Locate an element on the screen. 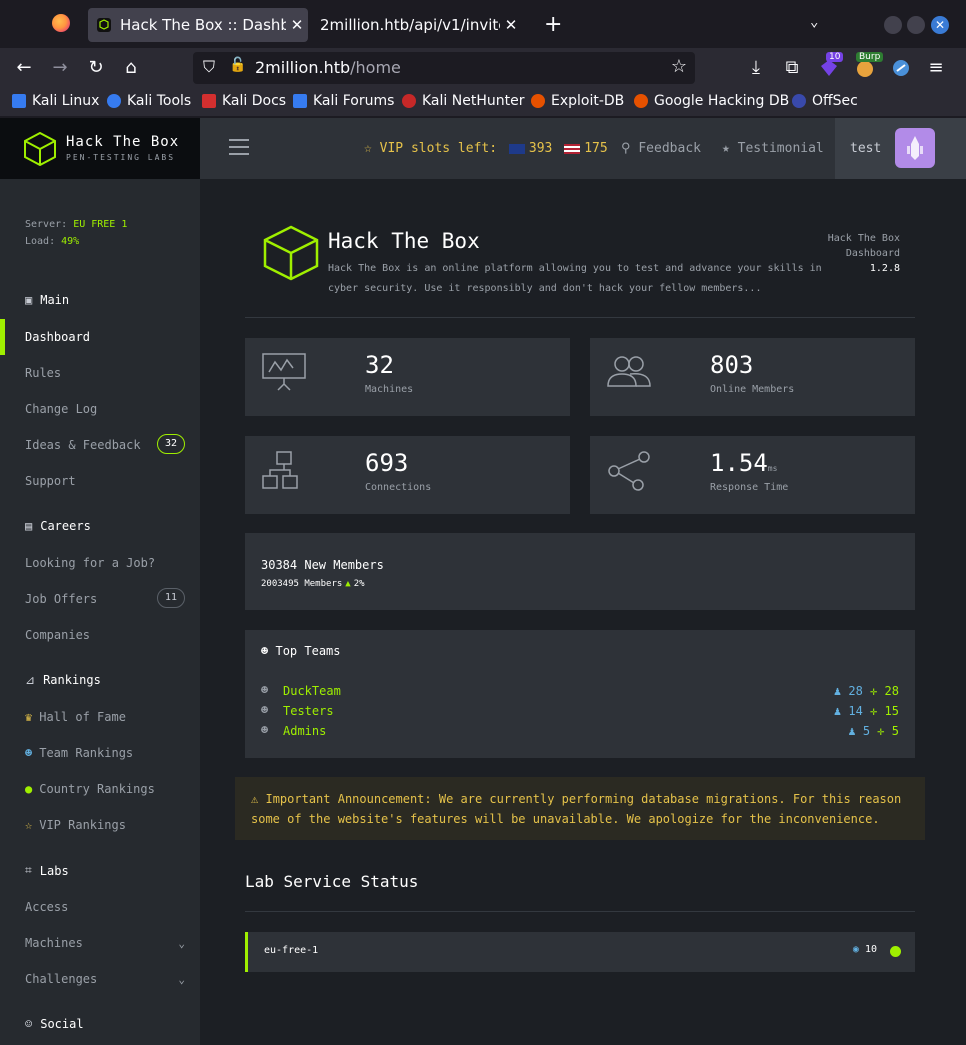 The width and height of the screenshot is (966, 1045). sidebar-heading-social: ☺ Social is located at coordinates (54, 1024).